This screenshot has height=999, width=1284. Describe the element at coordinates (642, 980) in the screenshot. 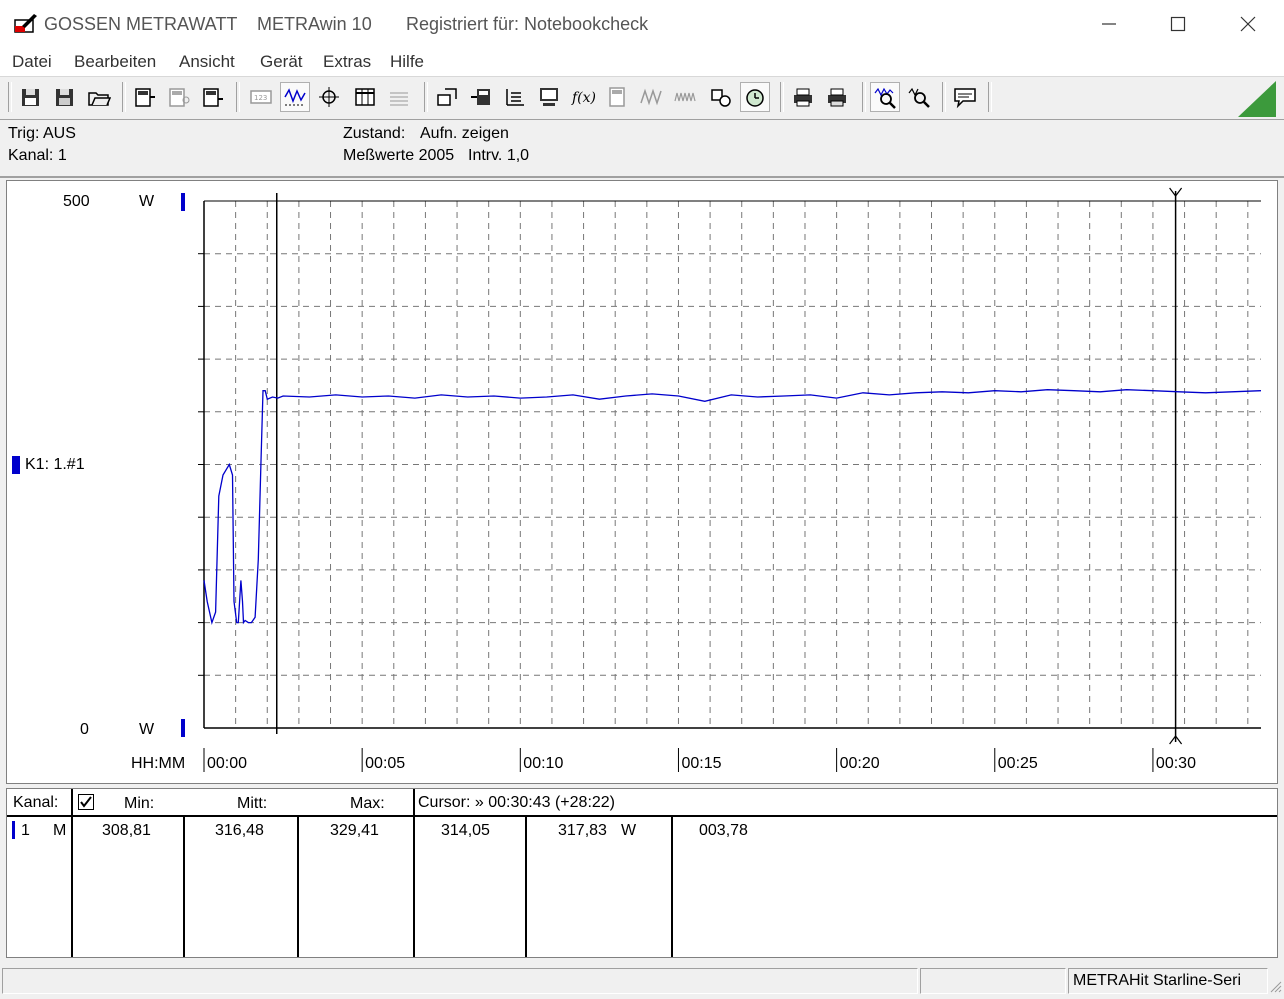

I see `status-bar: METRAHit Starline-Seri` at that location.